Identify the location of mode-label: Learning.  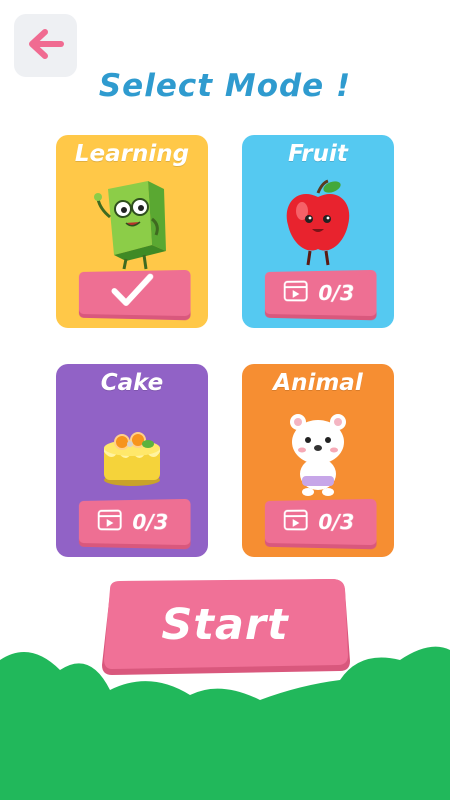
(132, 154).